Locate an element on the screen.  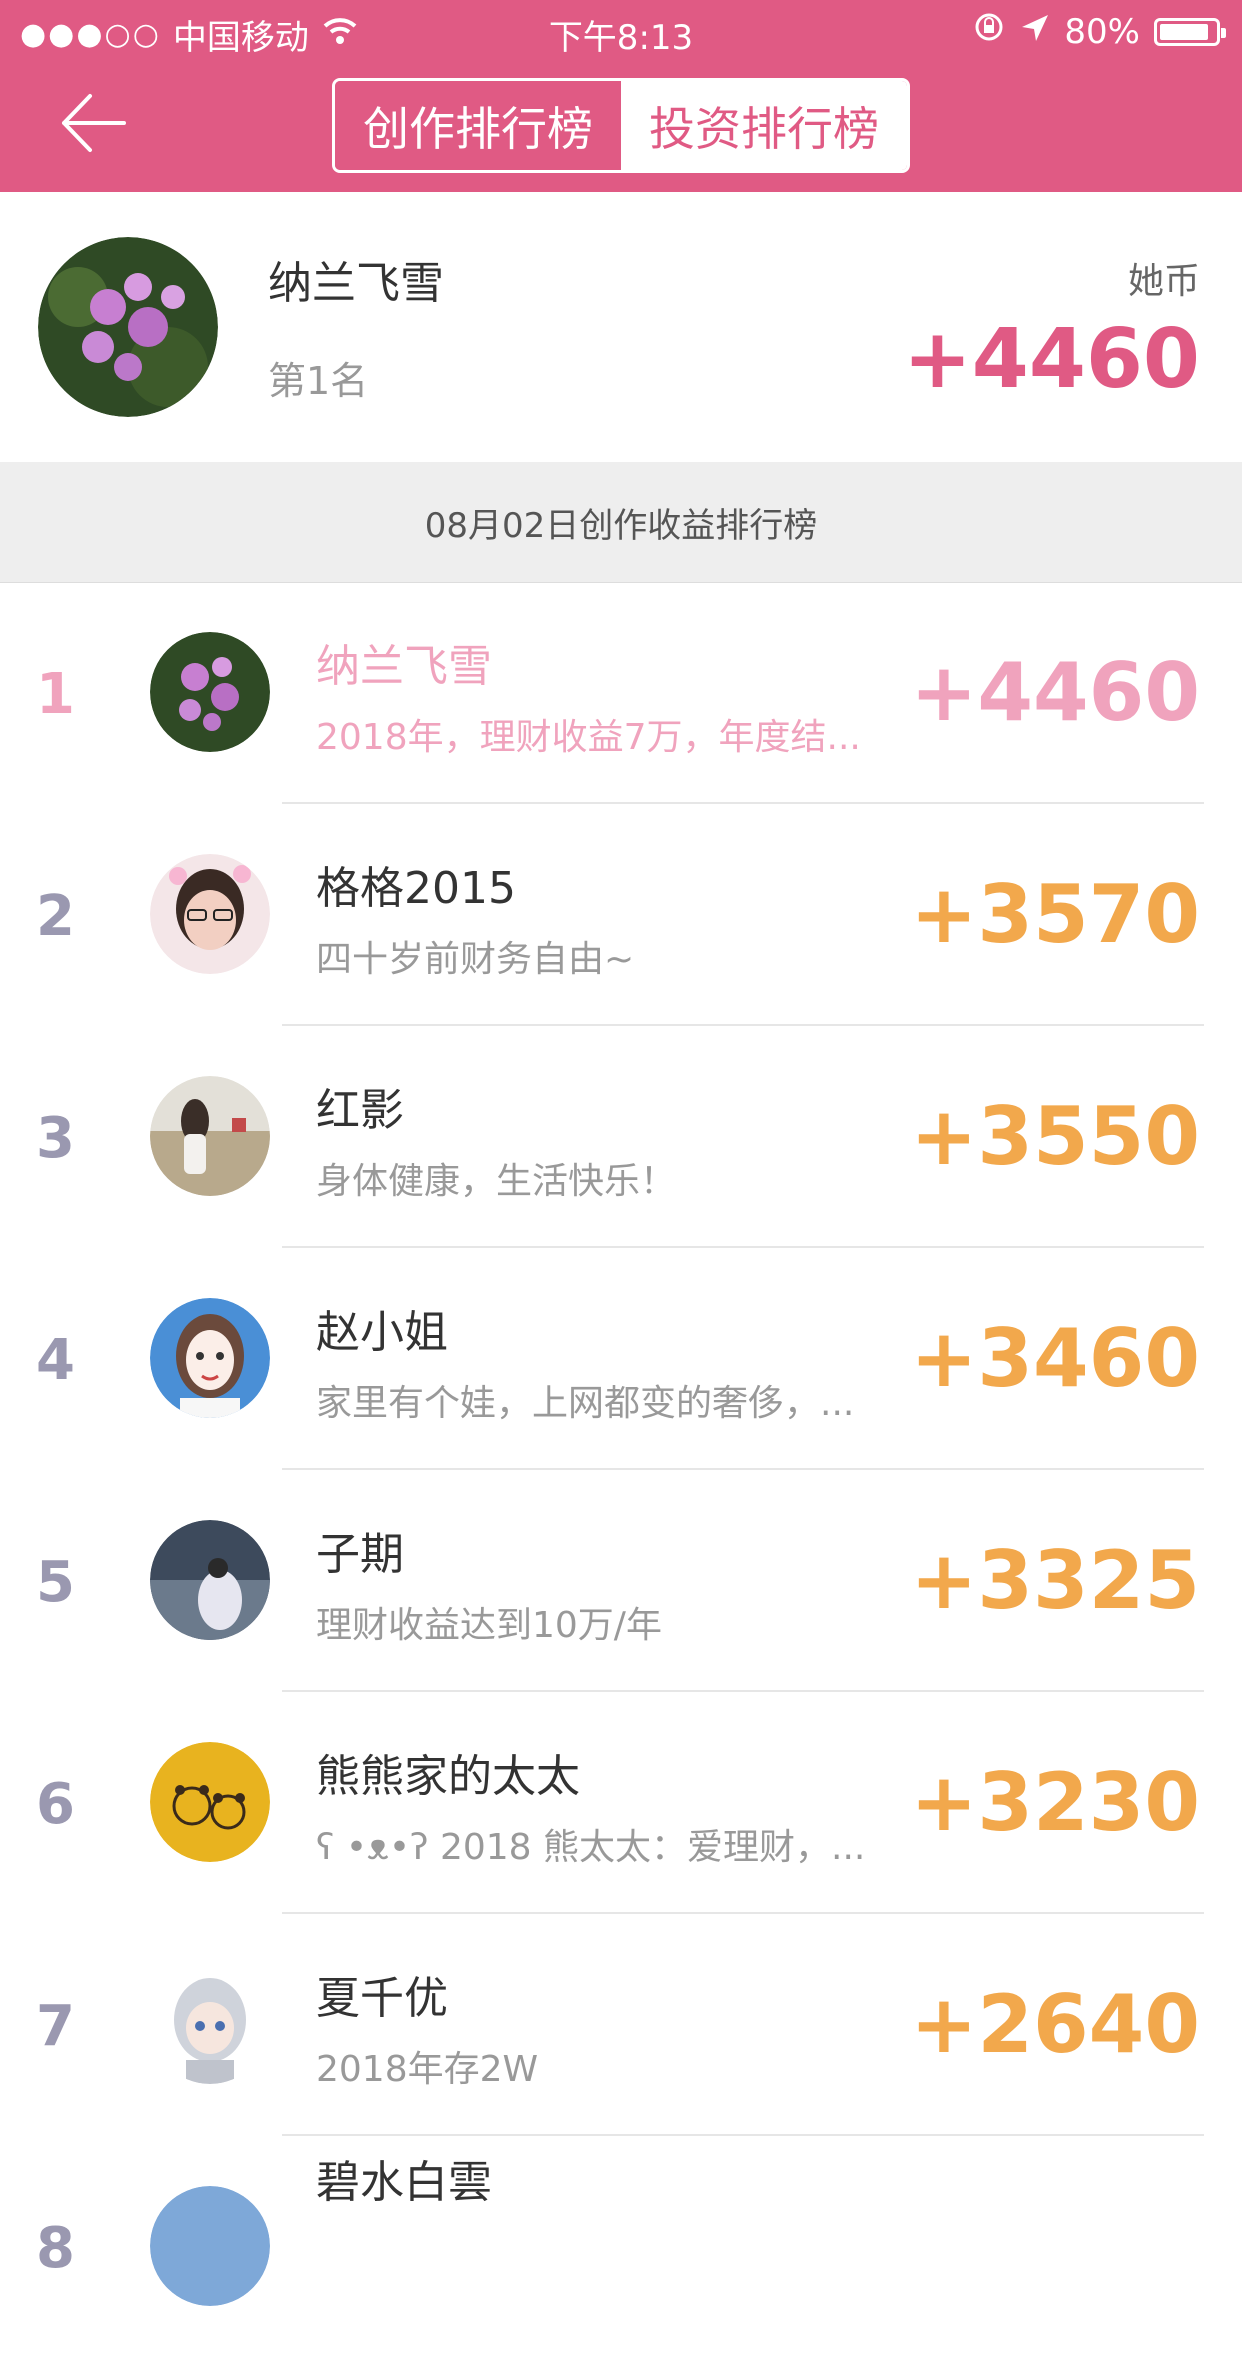
status-bar: ●●●○○ 中国移动 下午8:13 80% is located at coordinates (621, 31).